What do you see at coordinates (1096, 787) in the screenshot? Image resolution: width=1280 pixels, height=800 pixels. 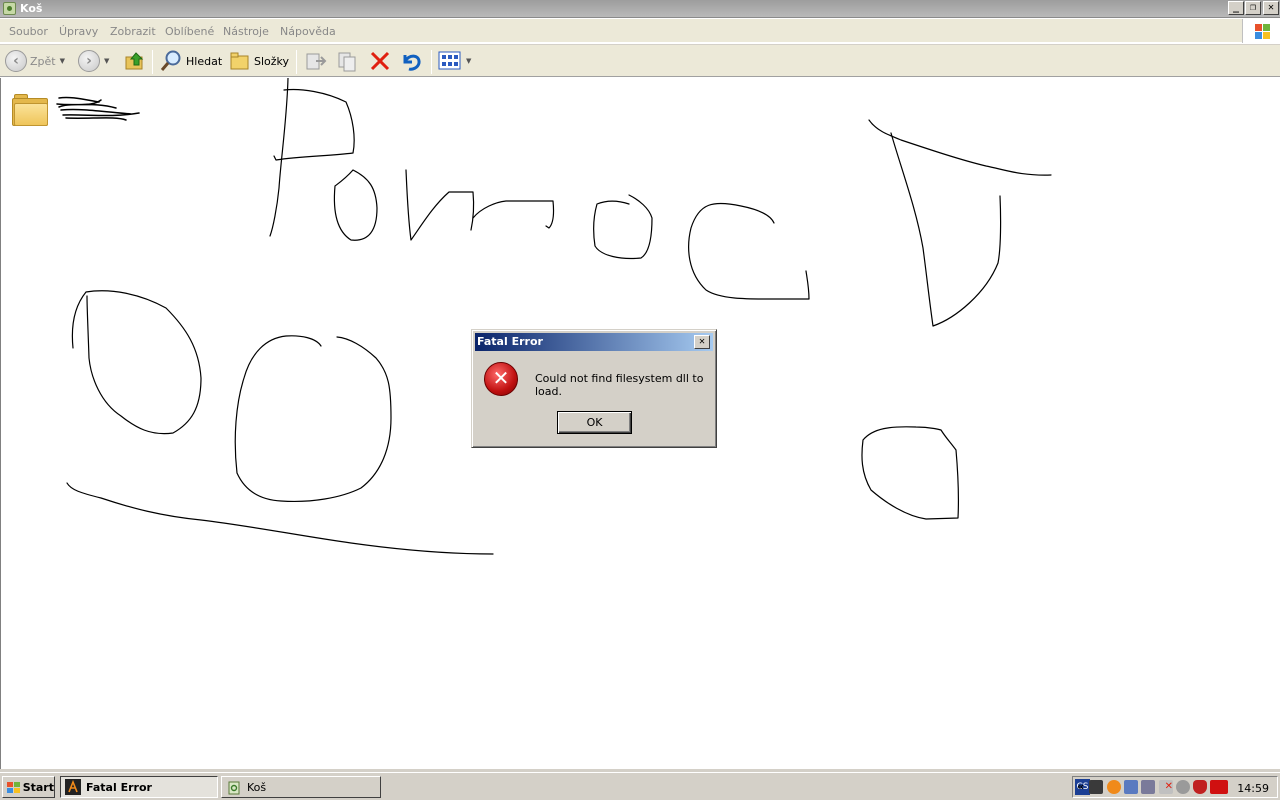 I see `steam-icon` at bounding box center [1096, 787].